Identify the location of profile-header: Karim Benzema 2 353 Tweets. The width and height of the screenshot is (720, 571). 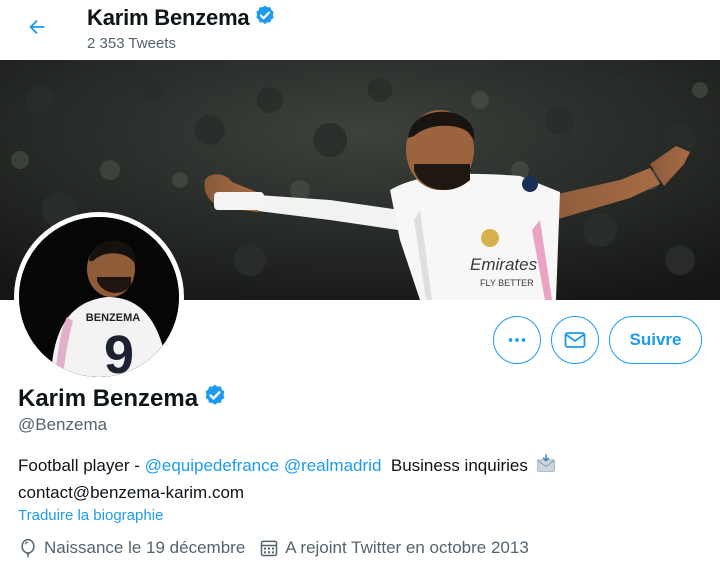
(360, 30).